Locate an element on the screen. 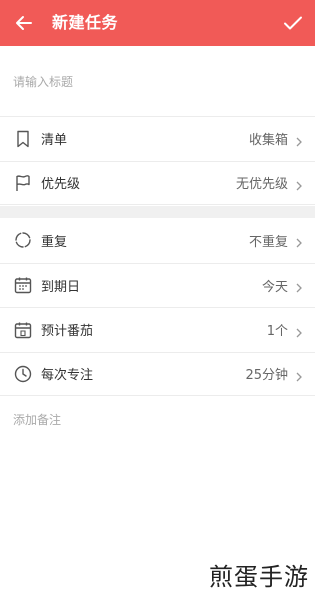 The height and width of the screenshot is (600, 320). focus-duration-row: 每次专注 25分钟 is located at coordinates (157, 373).